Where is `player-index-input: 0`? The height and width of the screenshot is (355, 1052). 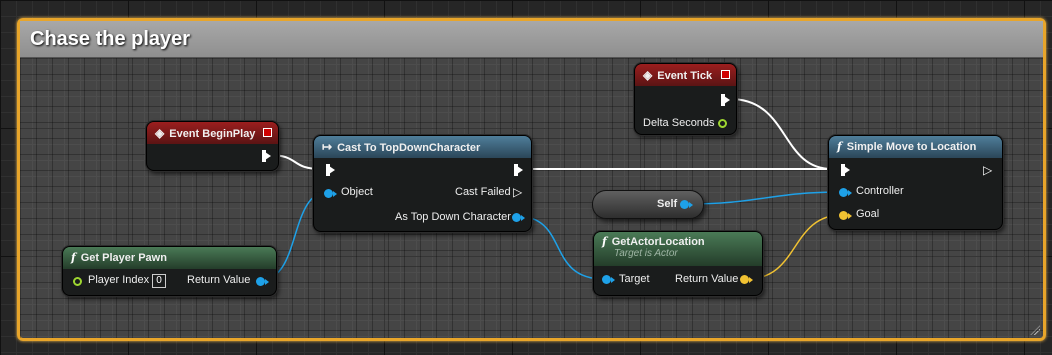 player-index-input: 0 is located at coordinates (159, 281).